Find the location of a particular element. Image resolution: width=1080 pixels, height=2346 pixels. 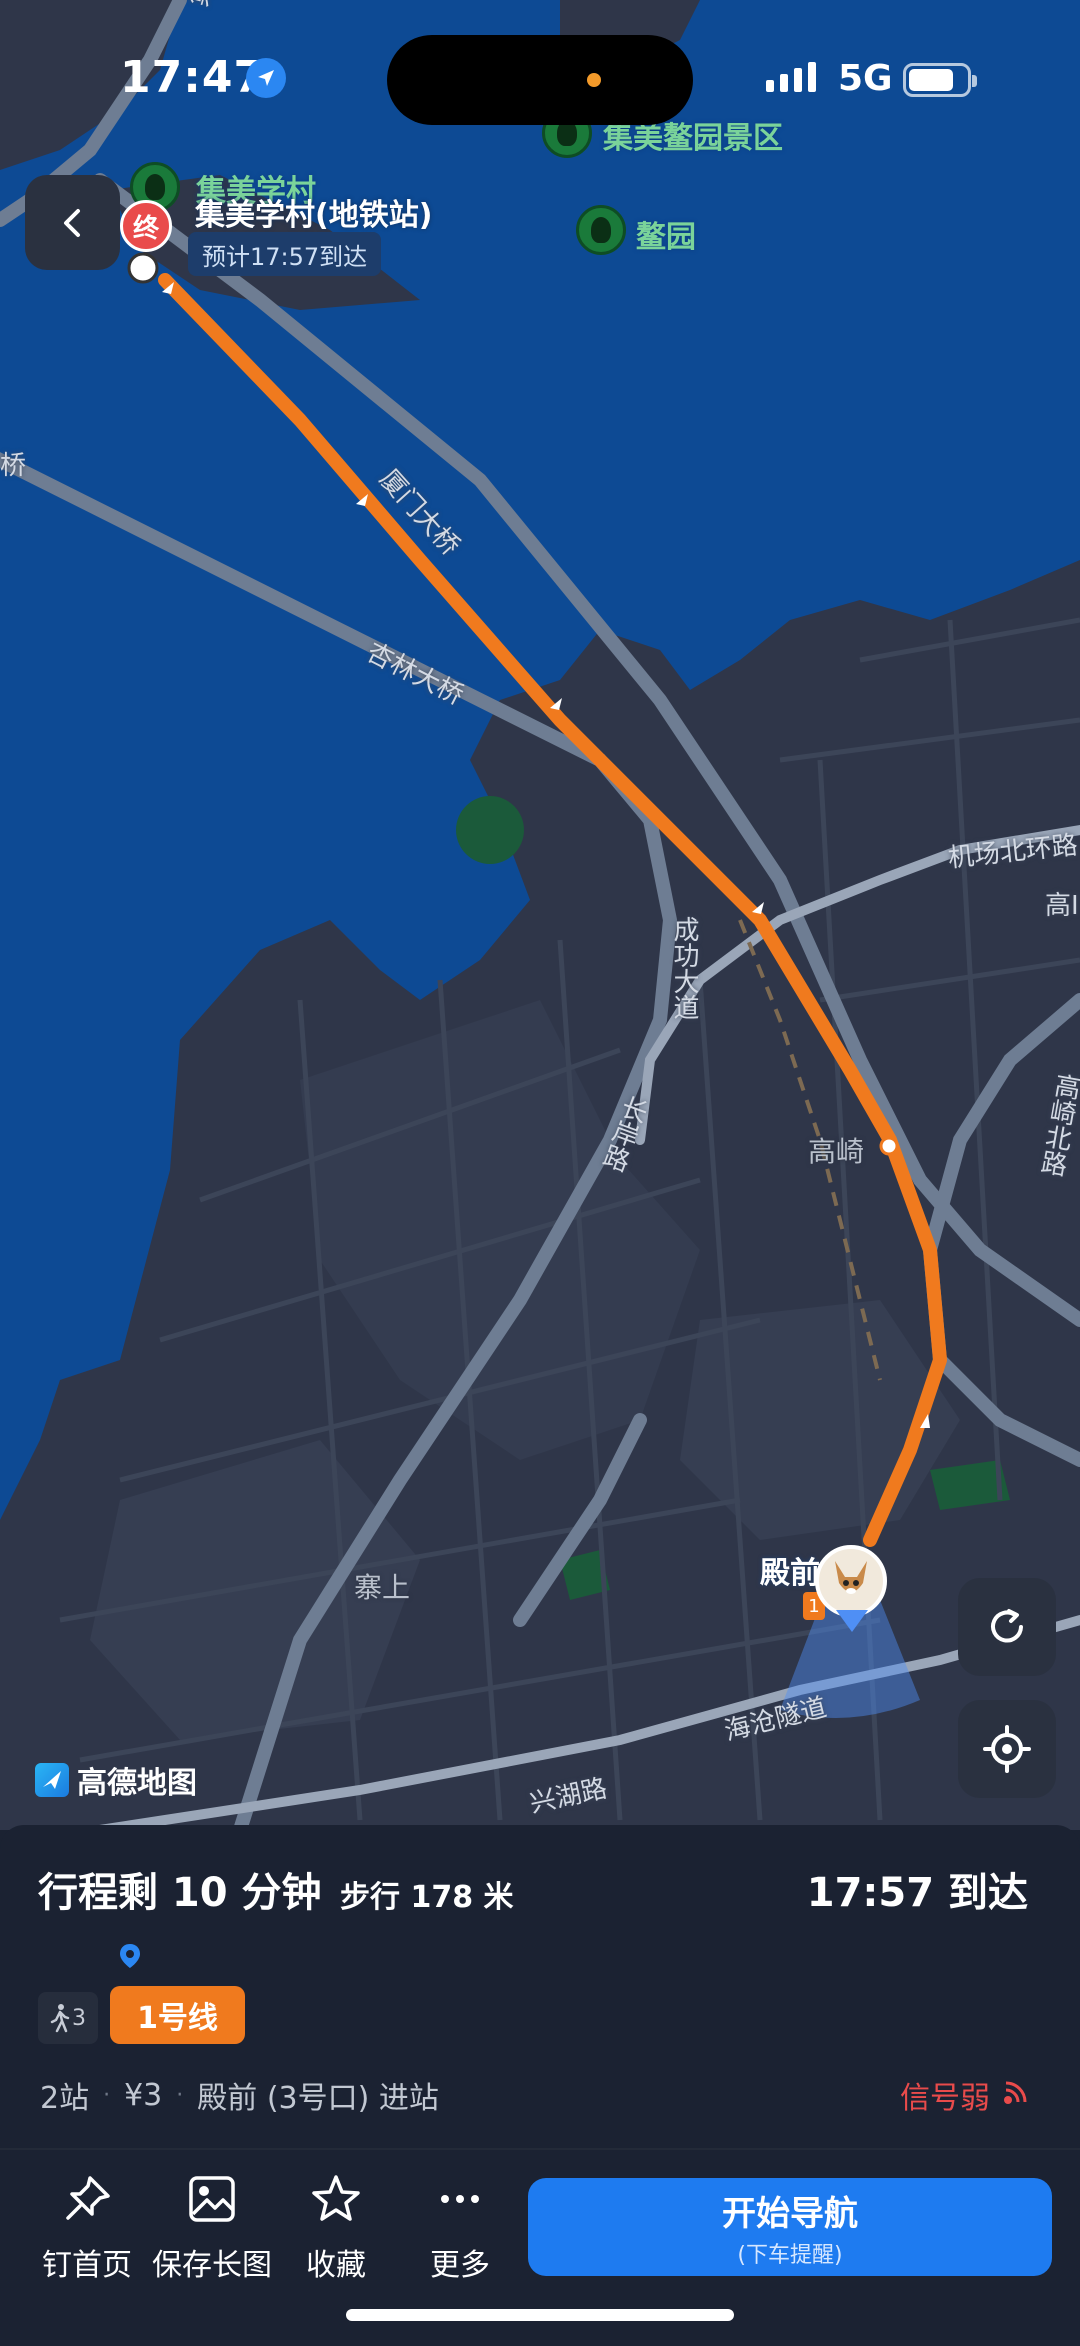

signal-weak-text: 信号弱 is located at coordinates (945, 2098).